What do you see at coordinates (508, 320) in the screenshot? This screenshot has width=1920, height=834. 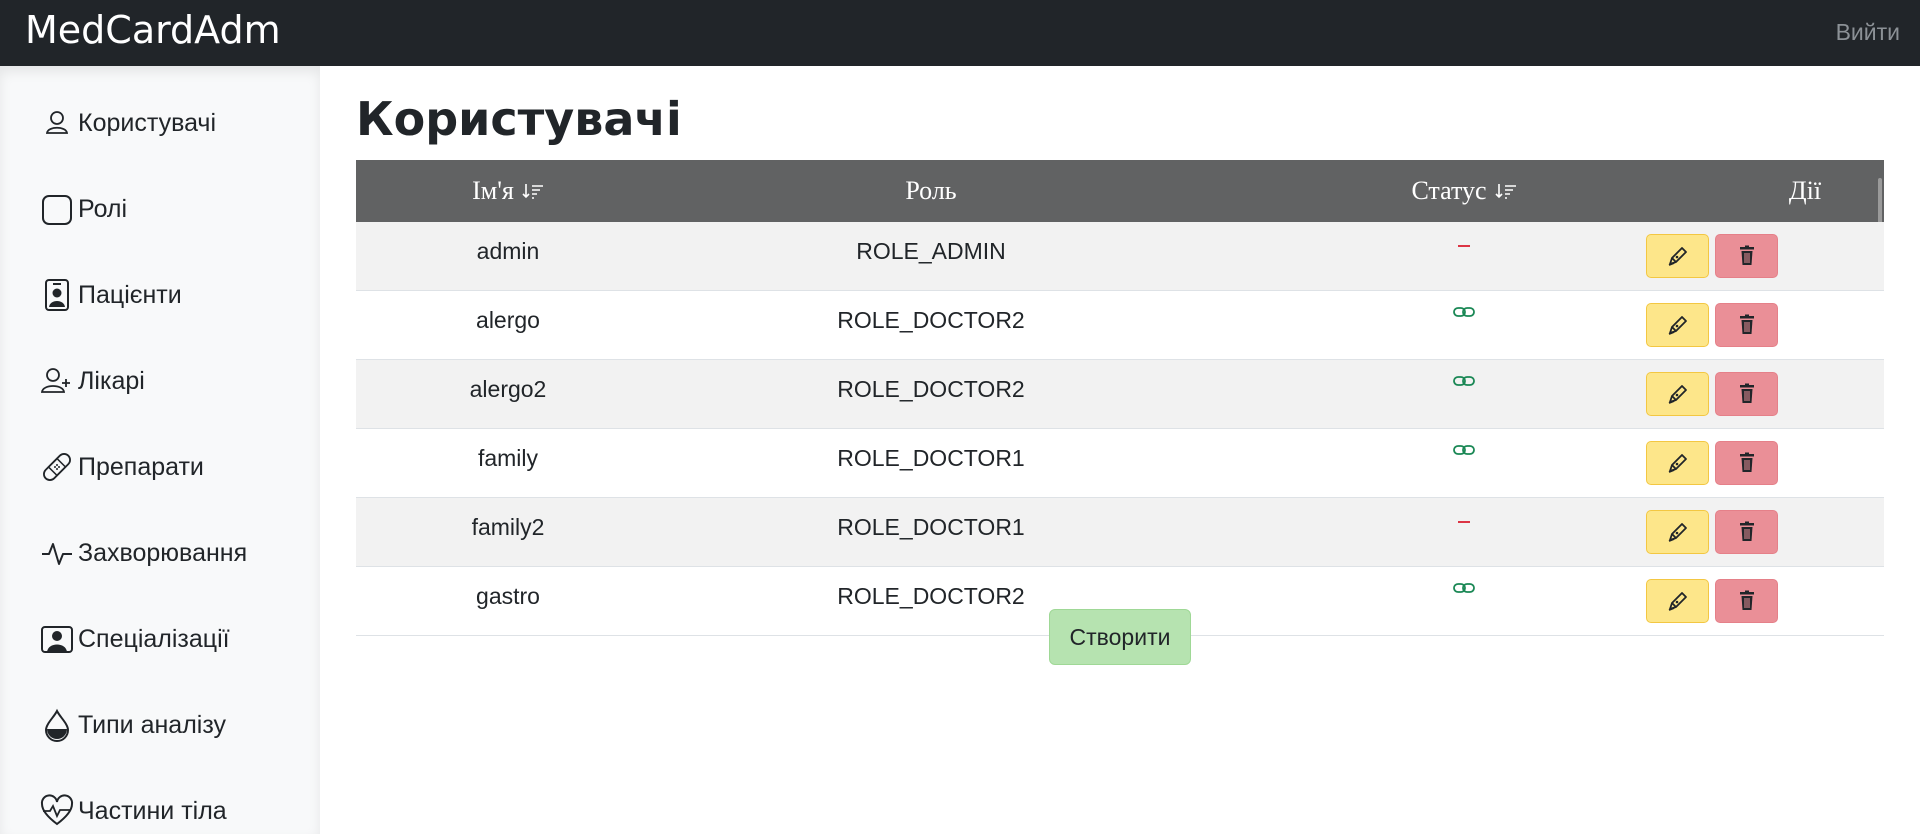 I see `user-name: alergo` at bounding box center [508, 320].